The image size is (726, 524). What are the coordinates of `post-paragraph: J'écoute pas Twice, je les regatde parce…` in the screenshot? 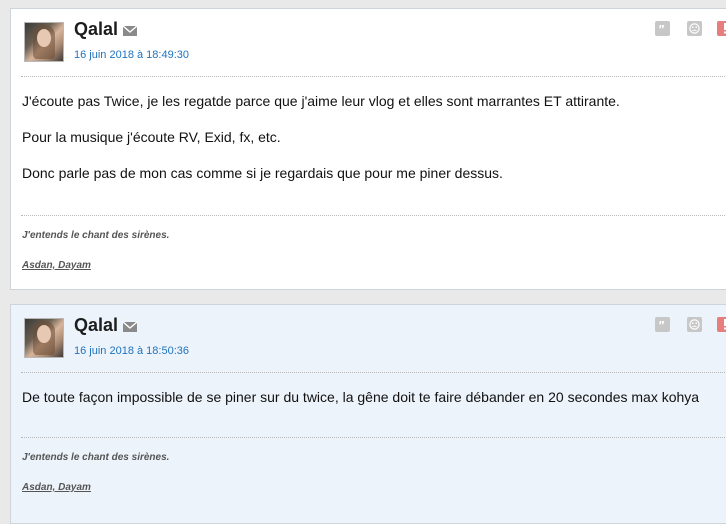 It's located at (321, 101).